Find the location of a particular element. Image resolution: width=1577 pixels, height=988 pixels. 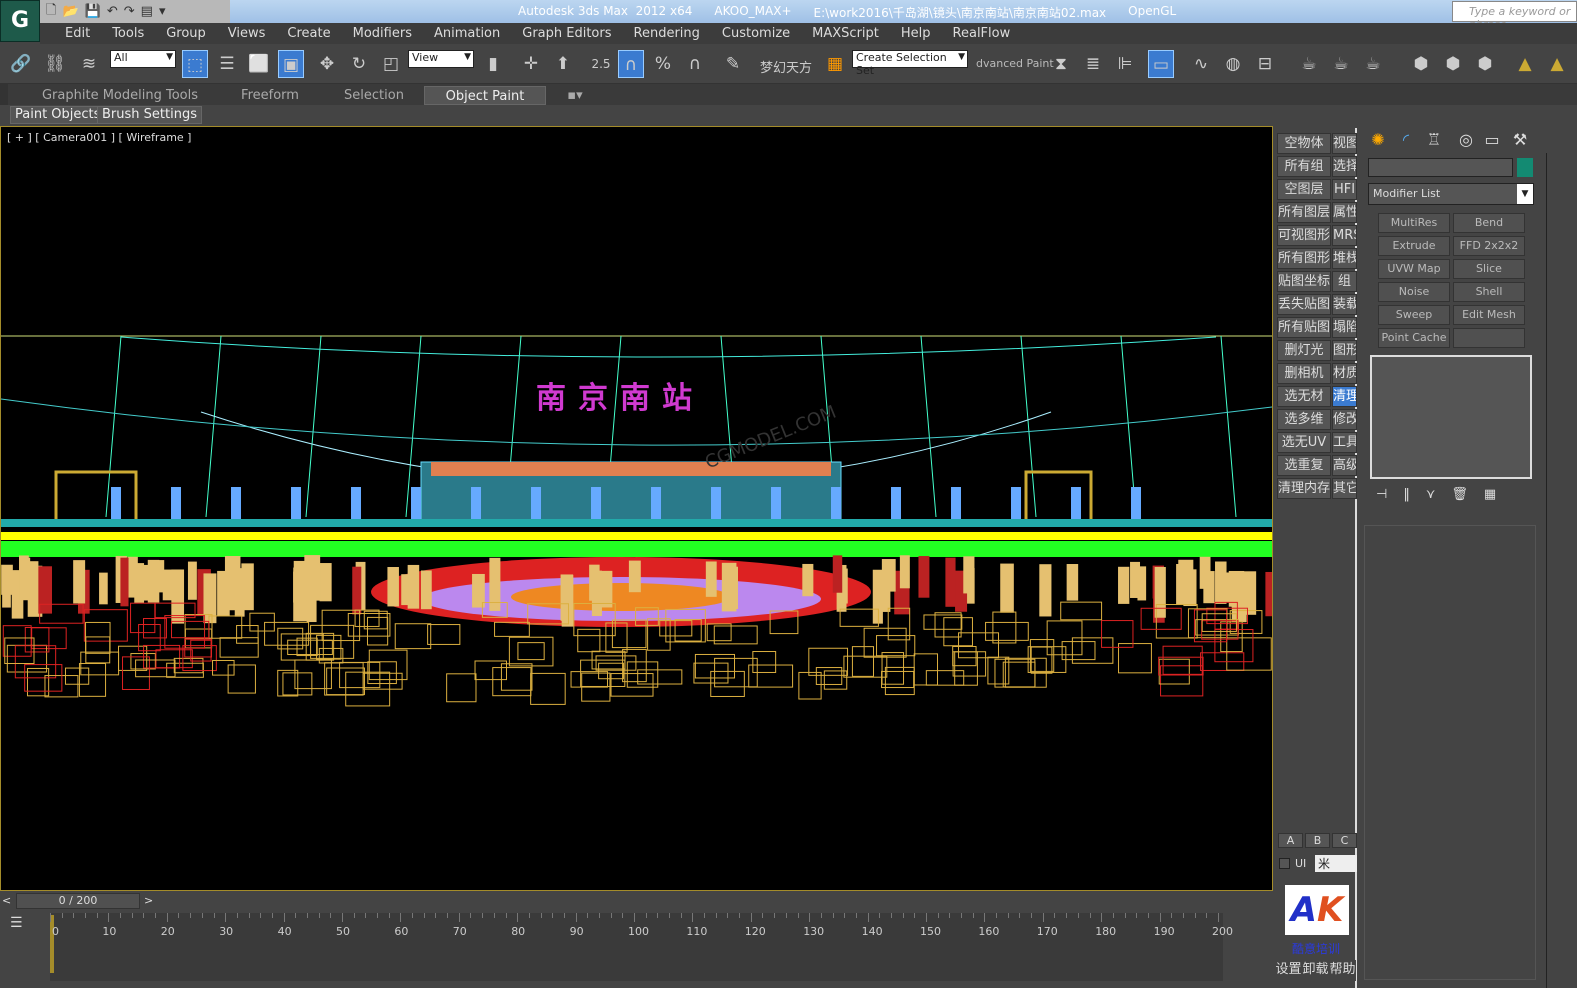

menu-group: Group is located at coordinates (186, 33).